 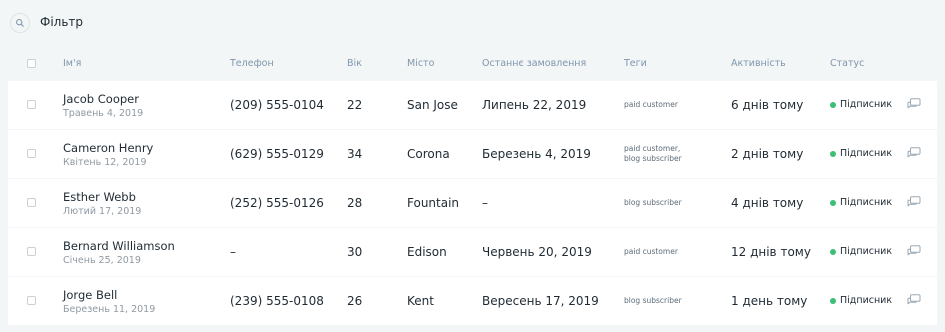 I want to click on customer-date: Березень 11, 2019, so click(x=109, y=309).